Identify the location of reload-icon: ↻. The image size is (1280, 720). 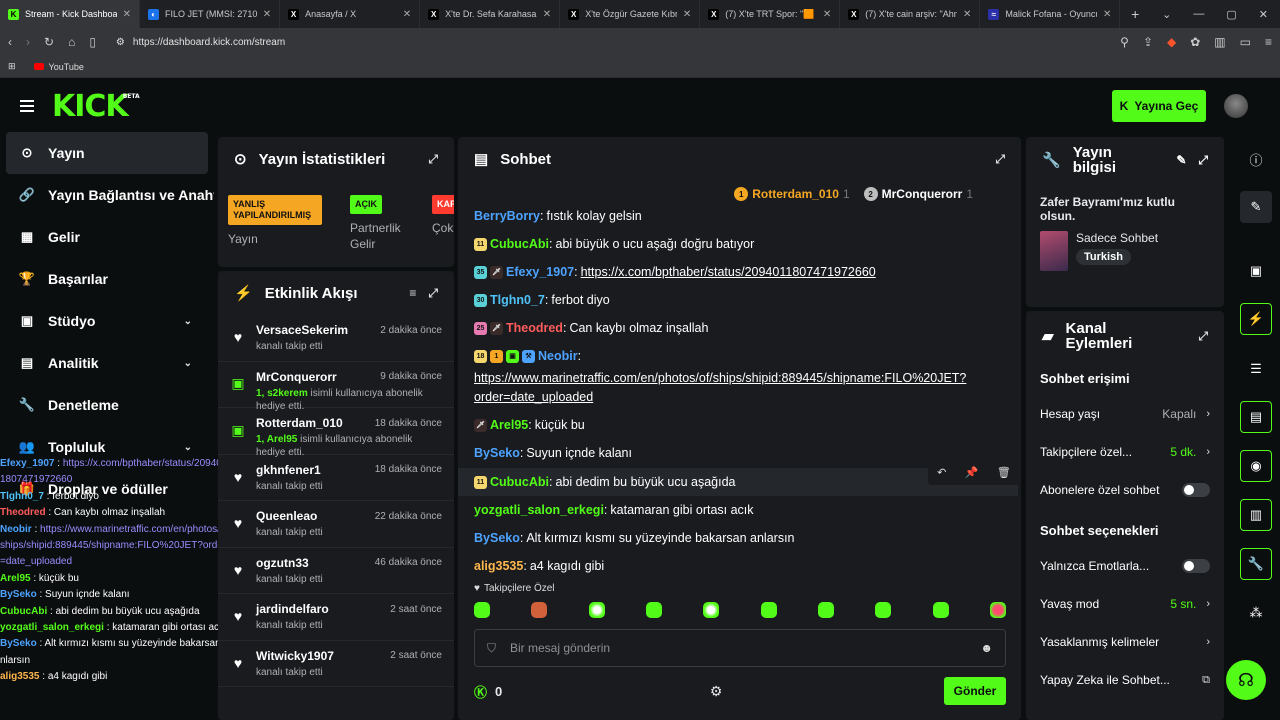
(49, 42).